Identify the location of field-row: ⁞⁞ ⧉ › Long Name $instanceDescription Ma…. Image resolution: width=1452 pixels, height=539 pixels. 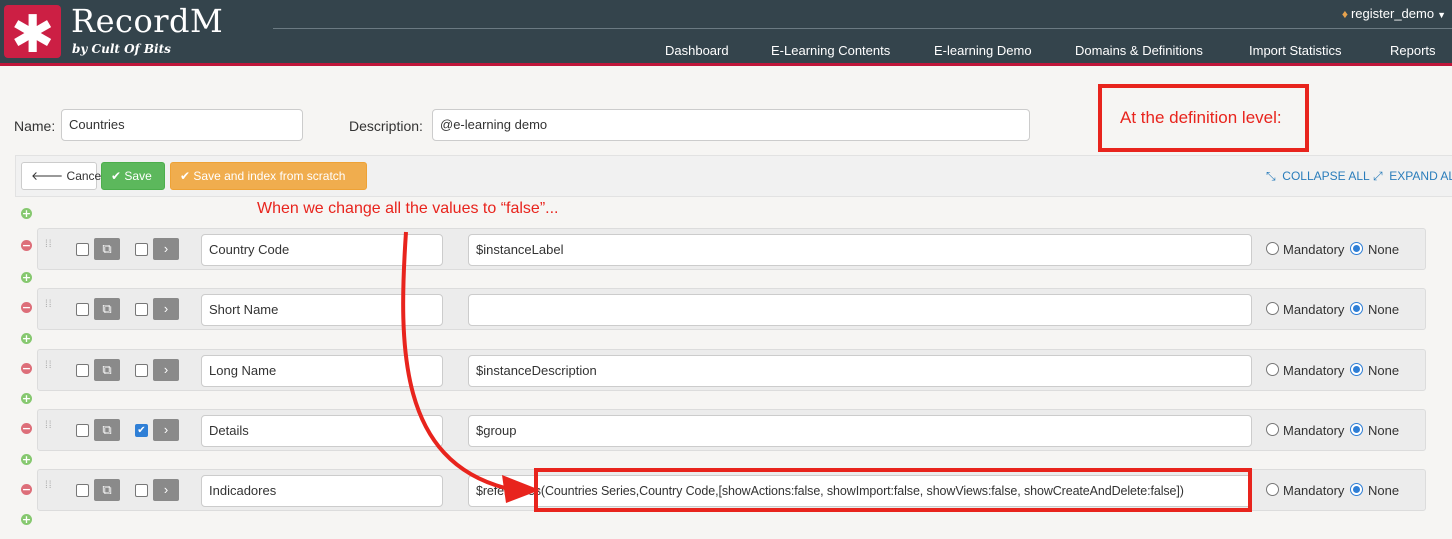
(731, 370).